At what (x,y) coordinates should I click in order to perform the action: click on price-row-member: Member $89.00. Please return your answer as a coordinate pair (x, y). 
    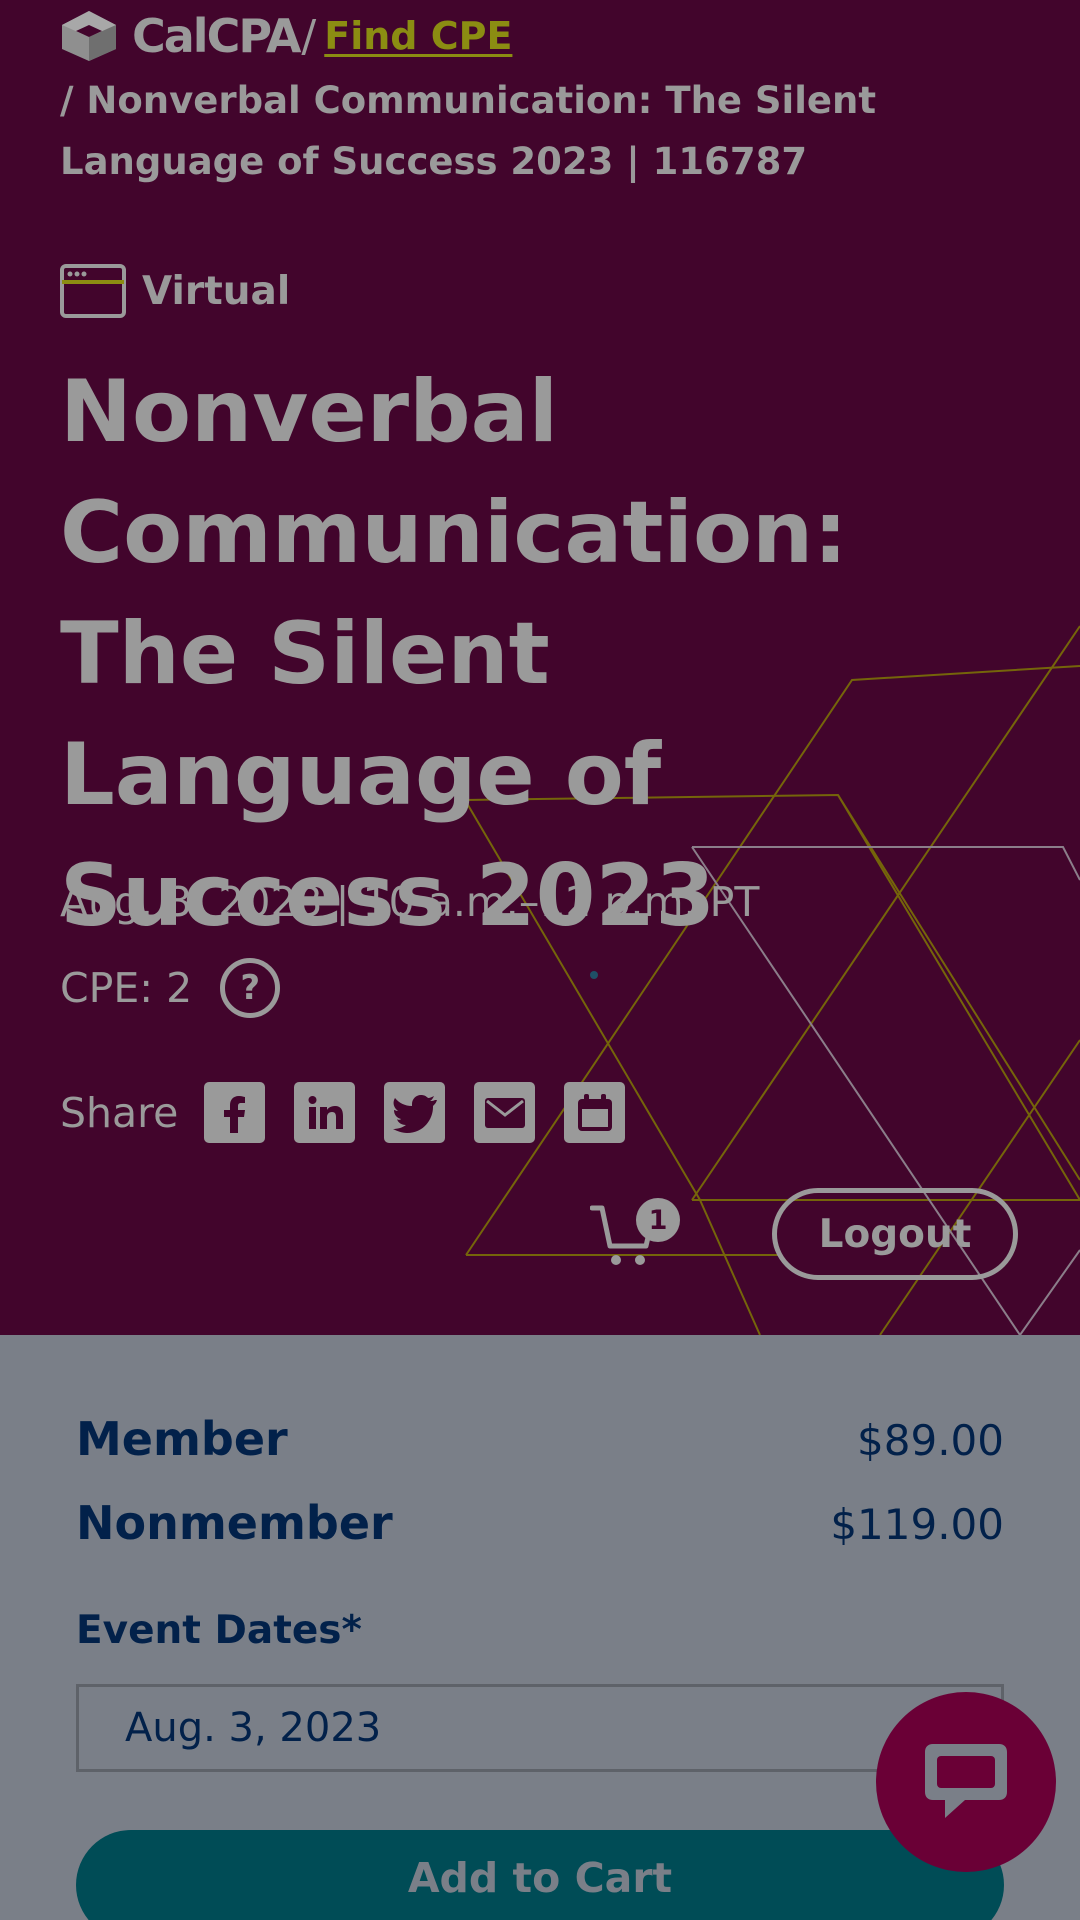
    Looking at the image, I should click on (540, 1439).